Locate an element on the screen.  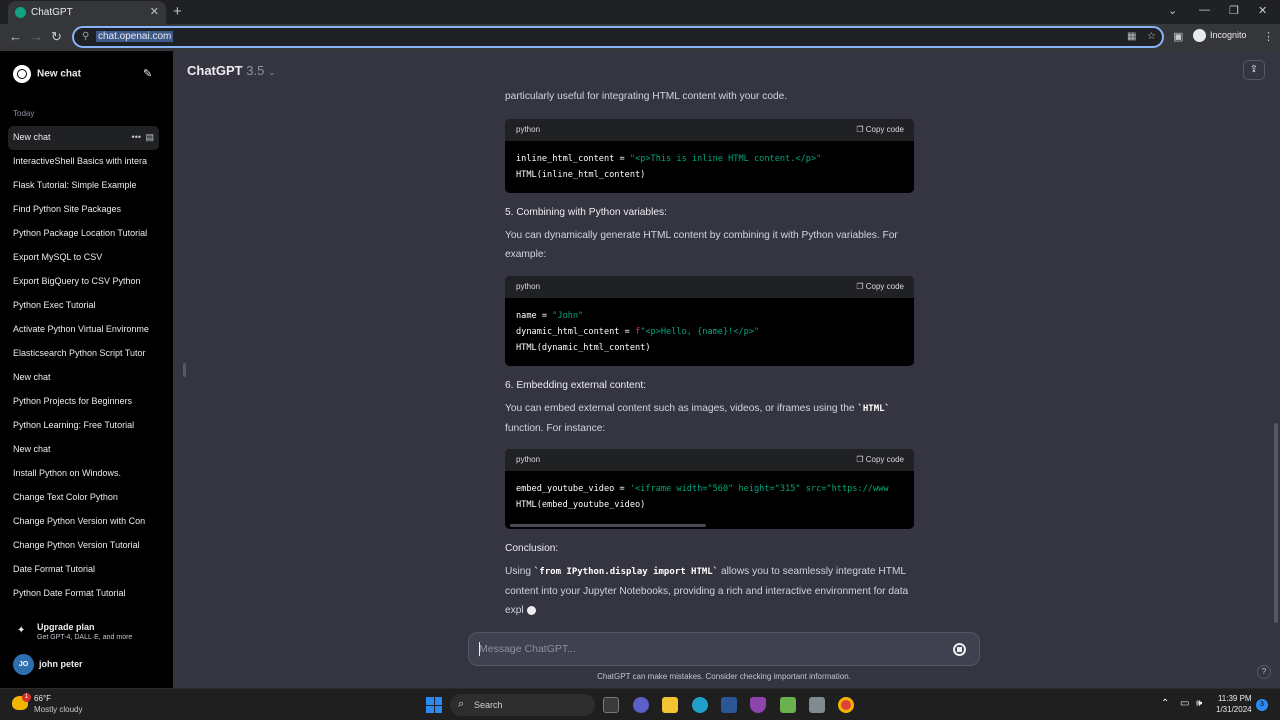
chat-item: Elasticsearch Python Script Tutor is located at coordinates (83, 354).